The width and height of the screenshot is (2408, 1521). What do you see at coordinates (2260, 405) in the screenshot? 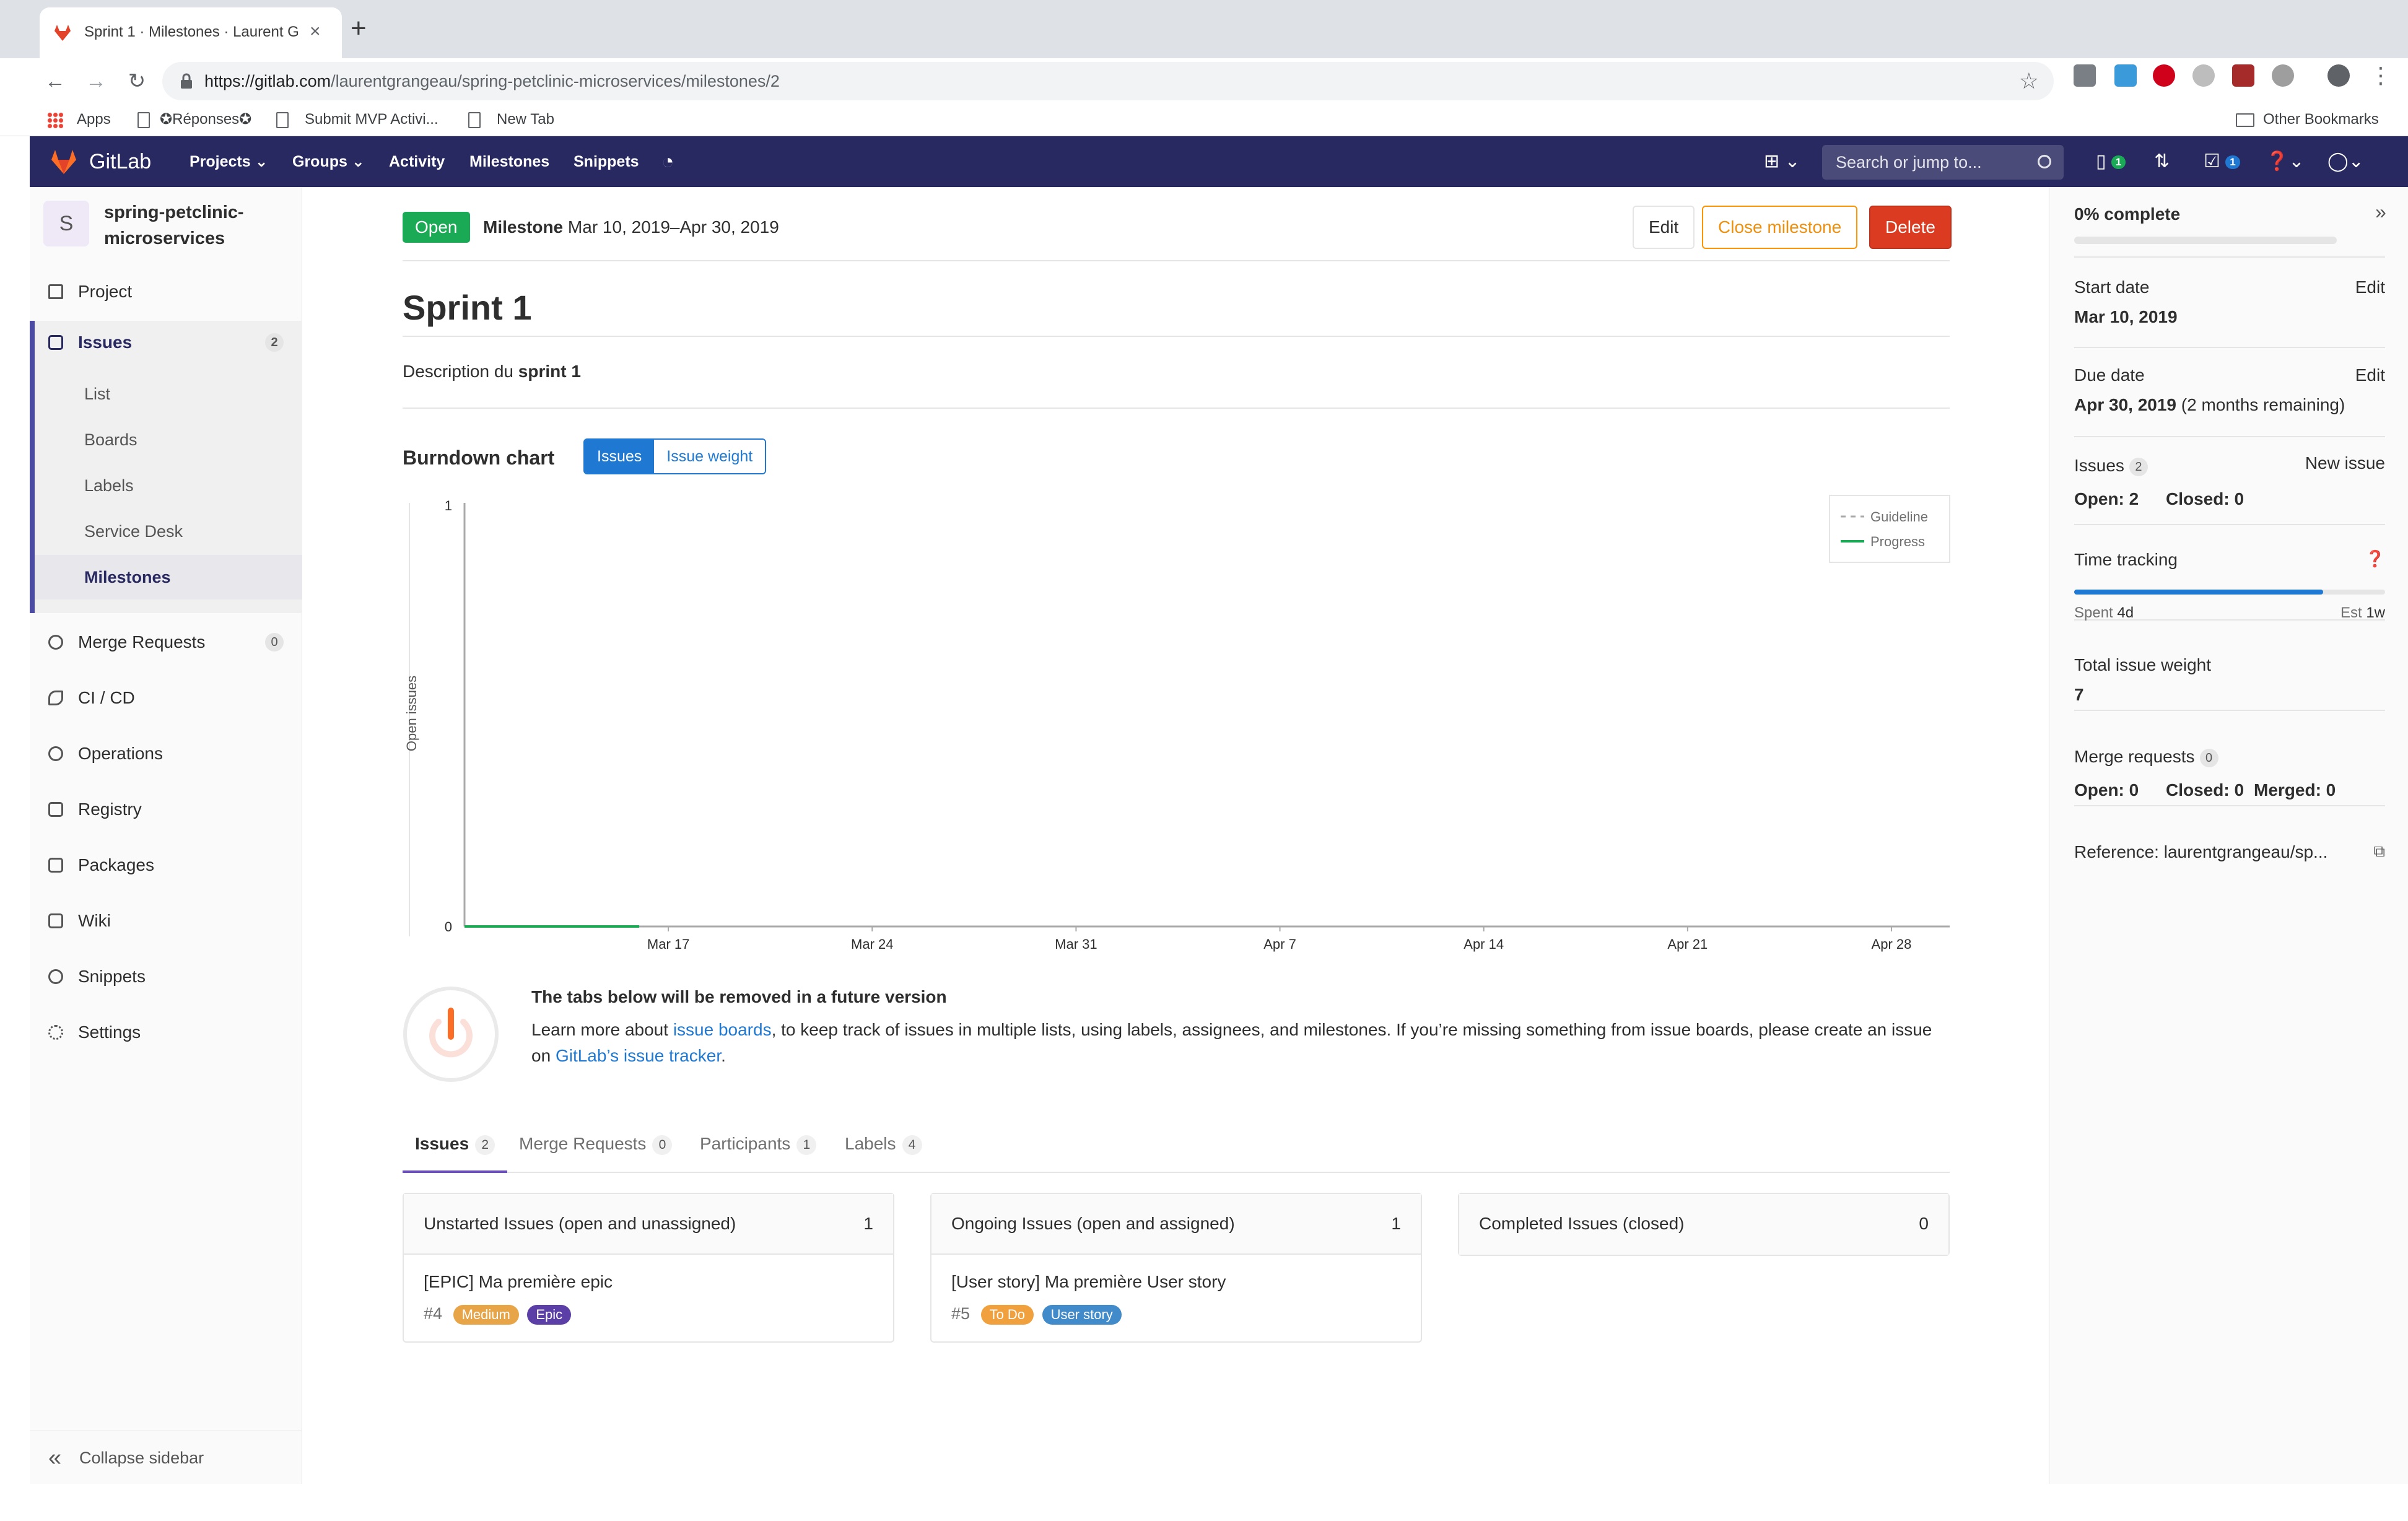
I see `due-remaining: (2 months remaining)` at bounding box center [2260, 405].